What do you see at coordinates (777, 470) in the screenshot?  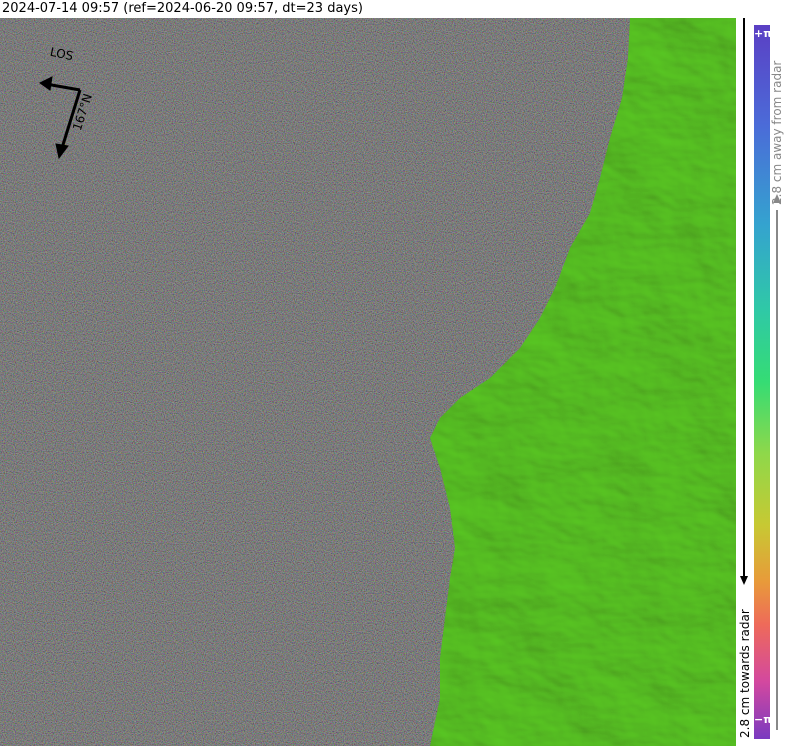 I see `away-arrow-line` at bounding box center [777, 470].